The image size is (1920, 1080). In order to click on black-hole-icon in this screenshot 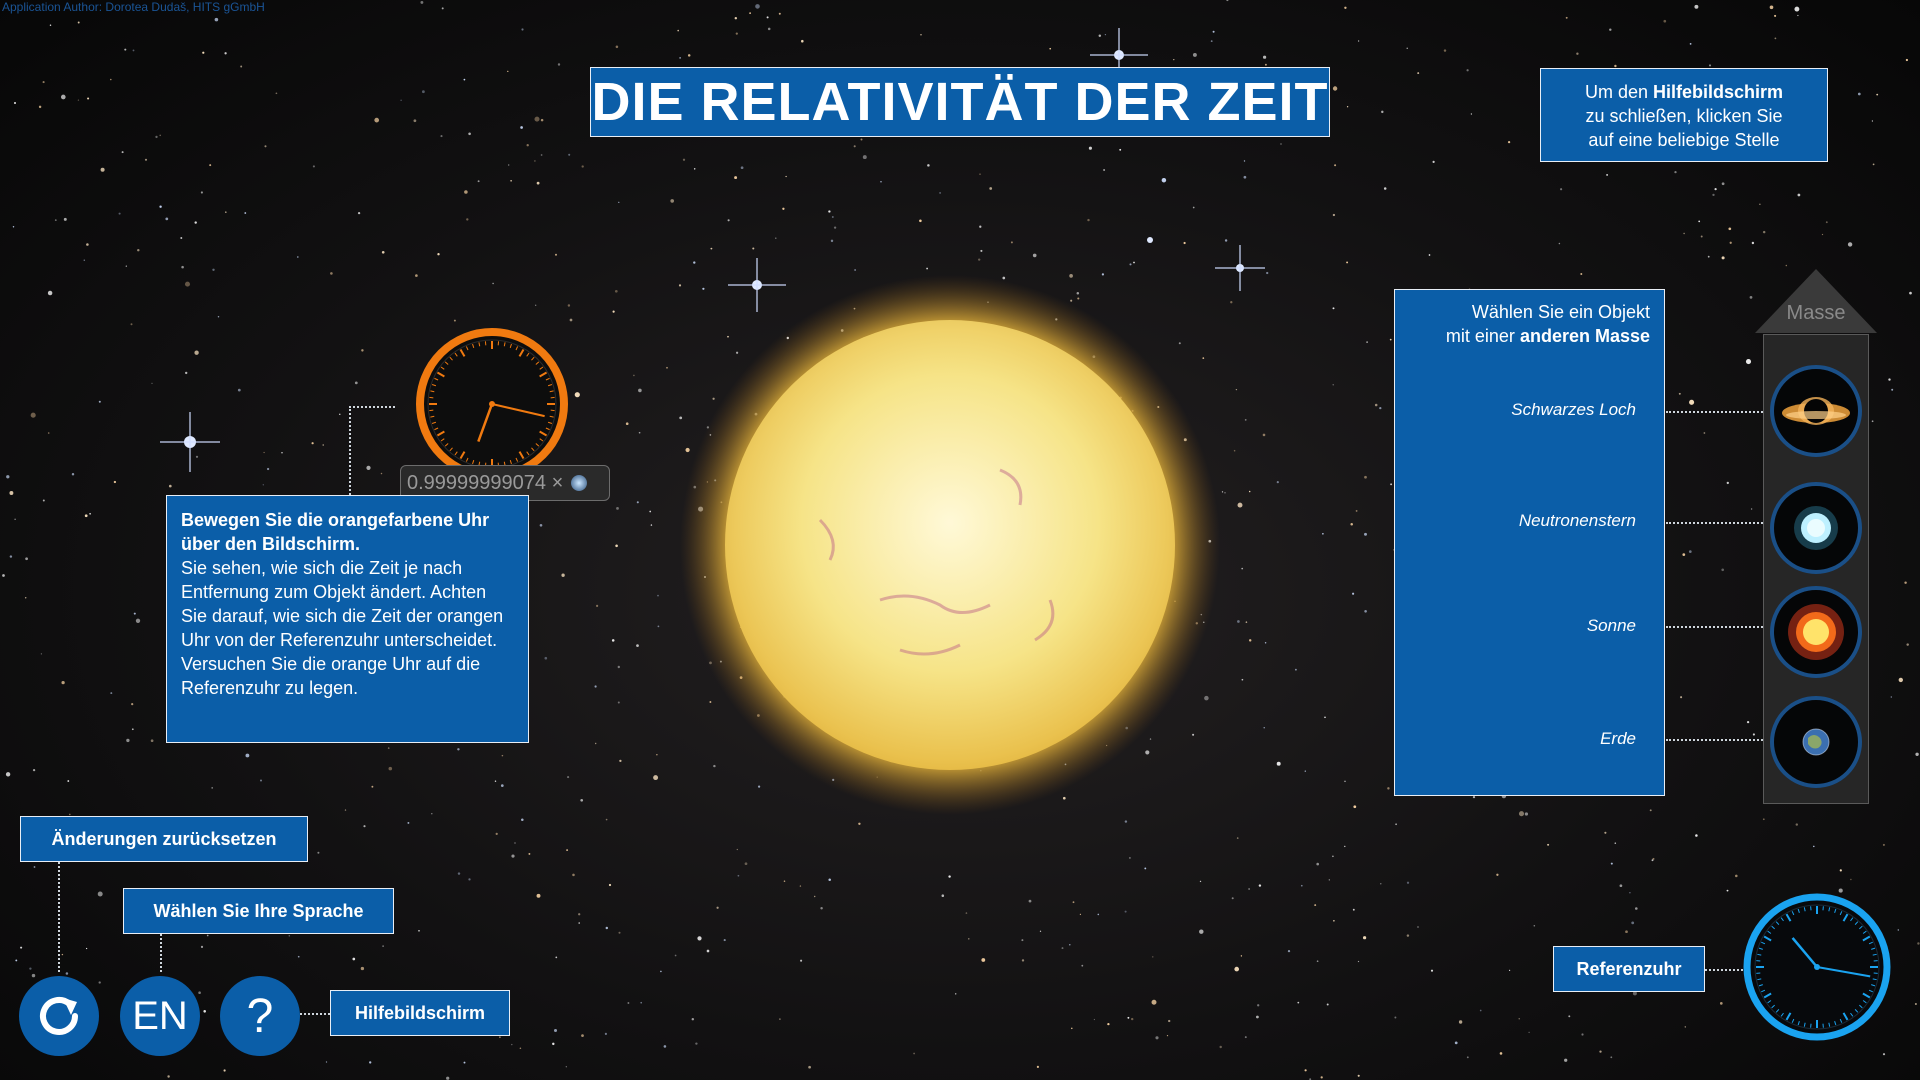, I will do `click(1816, 411)`.